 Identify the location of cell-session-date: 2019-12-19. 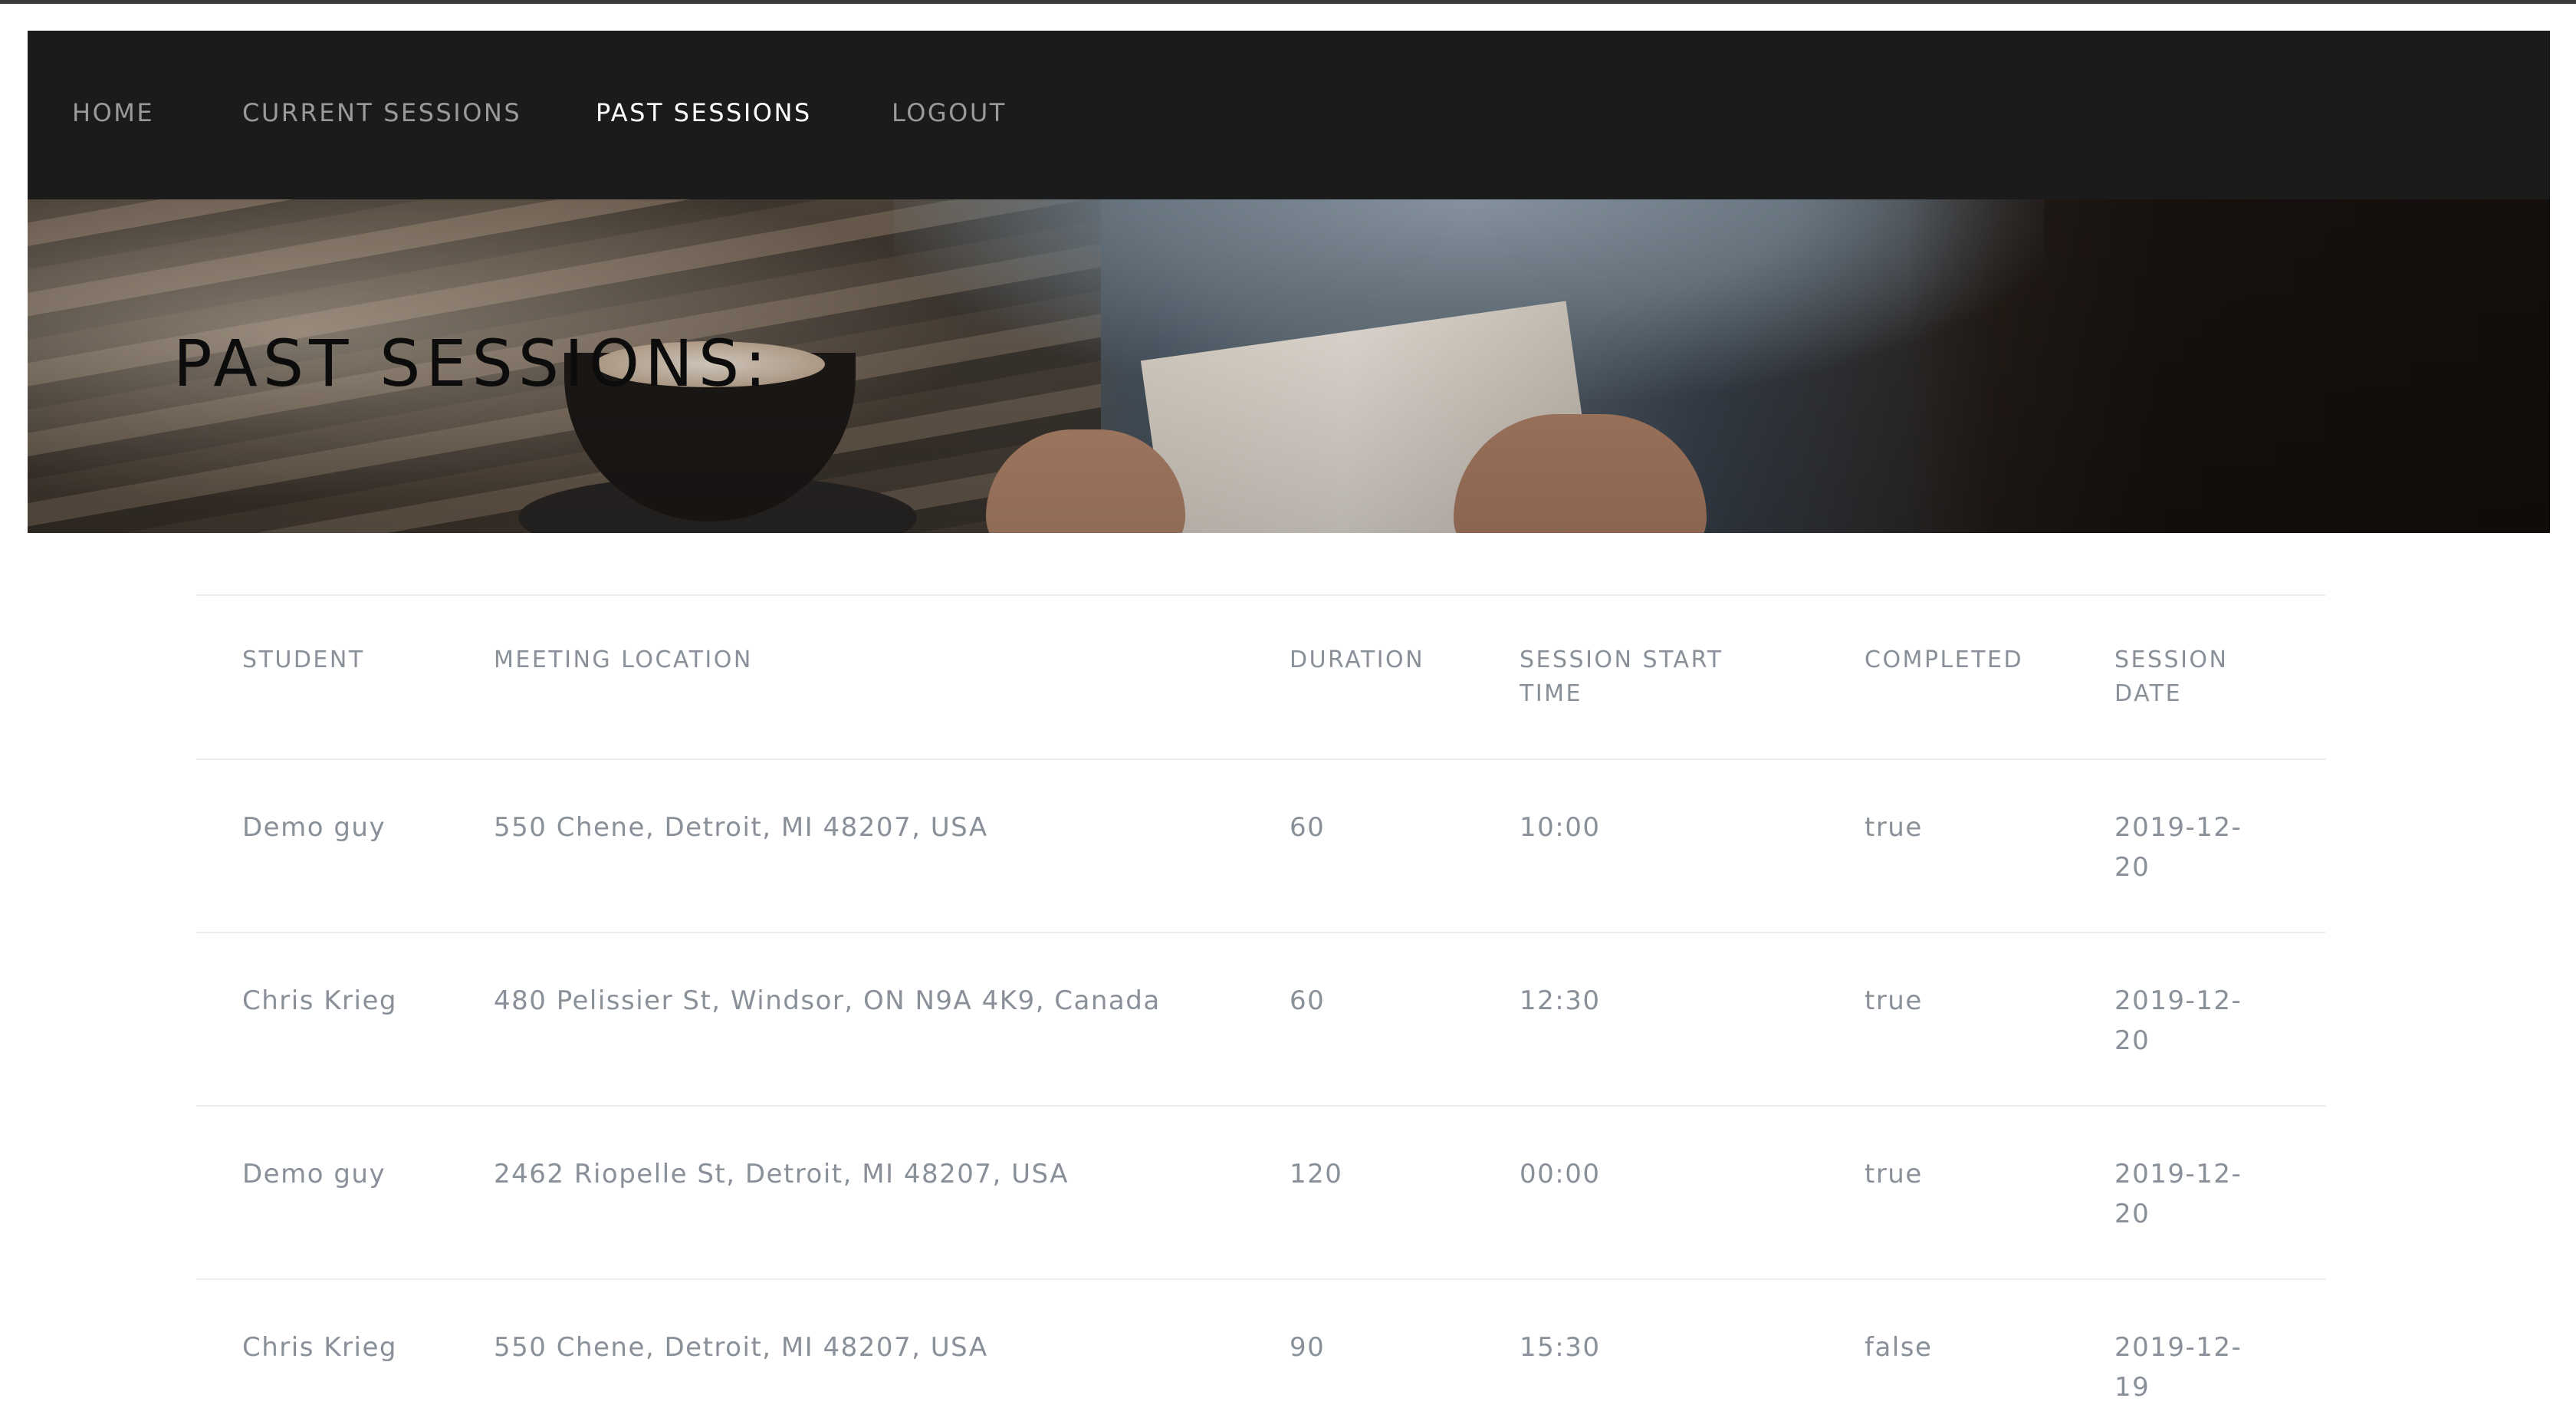
(2178, 1367).